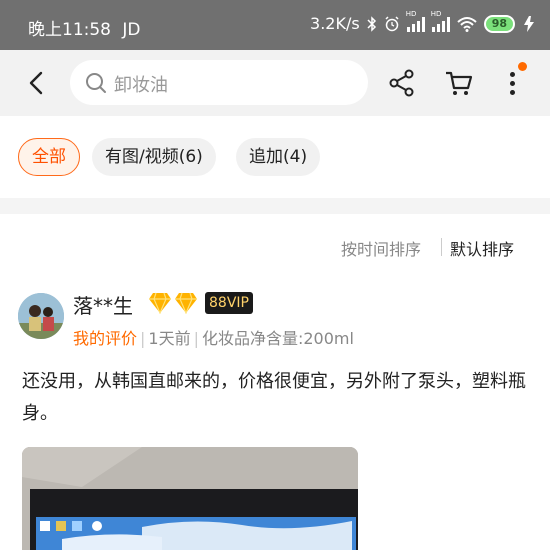 Image resolution: width=550 pixels, height=550 pixels. I want to click on sort-bar: 按时间排序 默认排序, so click(275, 244).